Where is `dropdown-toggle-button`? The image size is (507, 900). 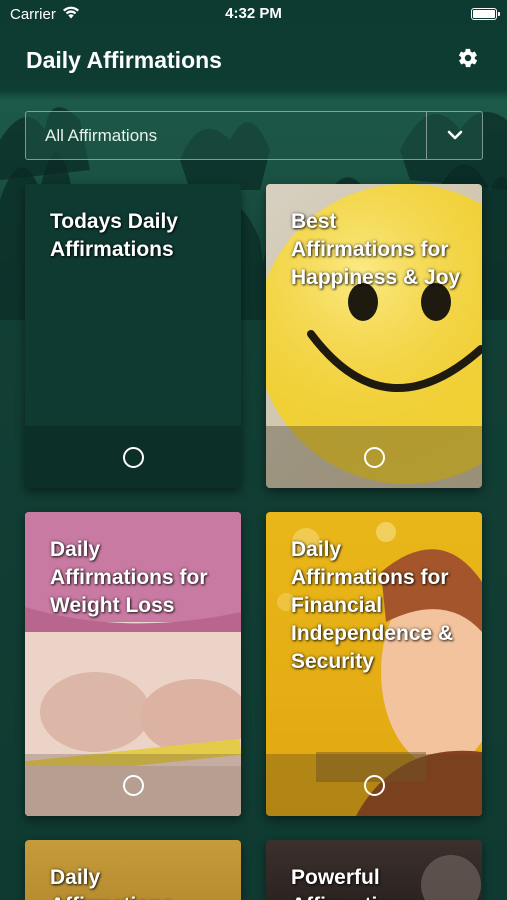
dropdown-toggle-button is located at coordinates (454, 135).